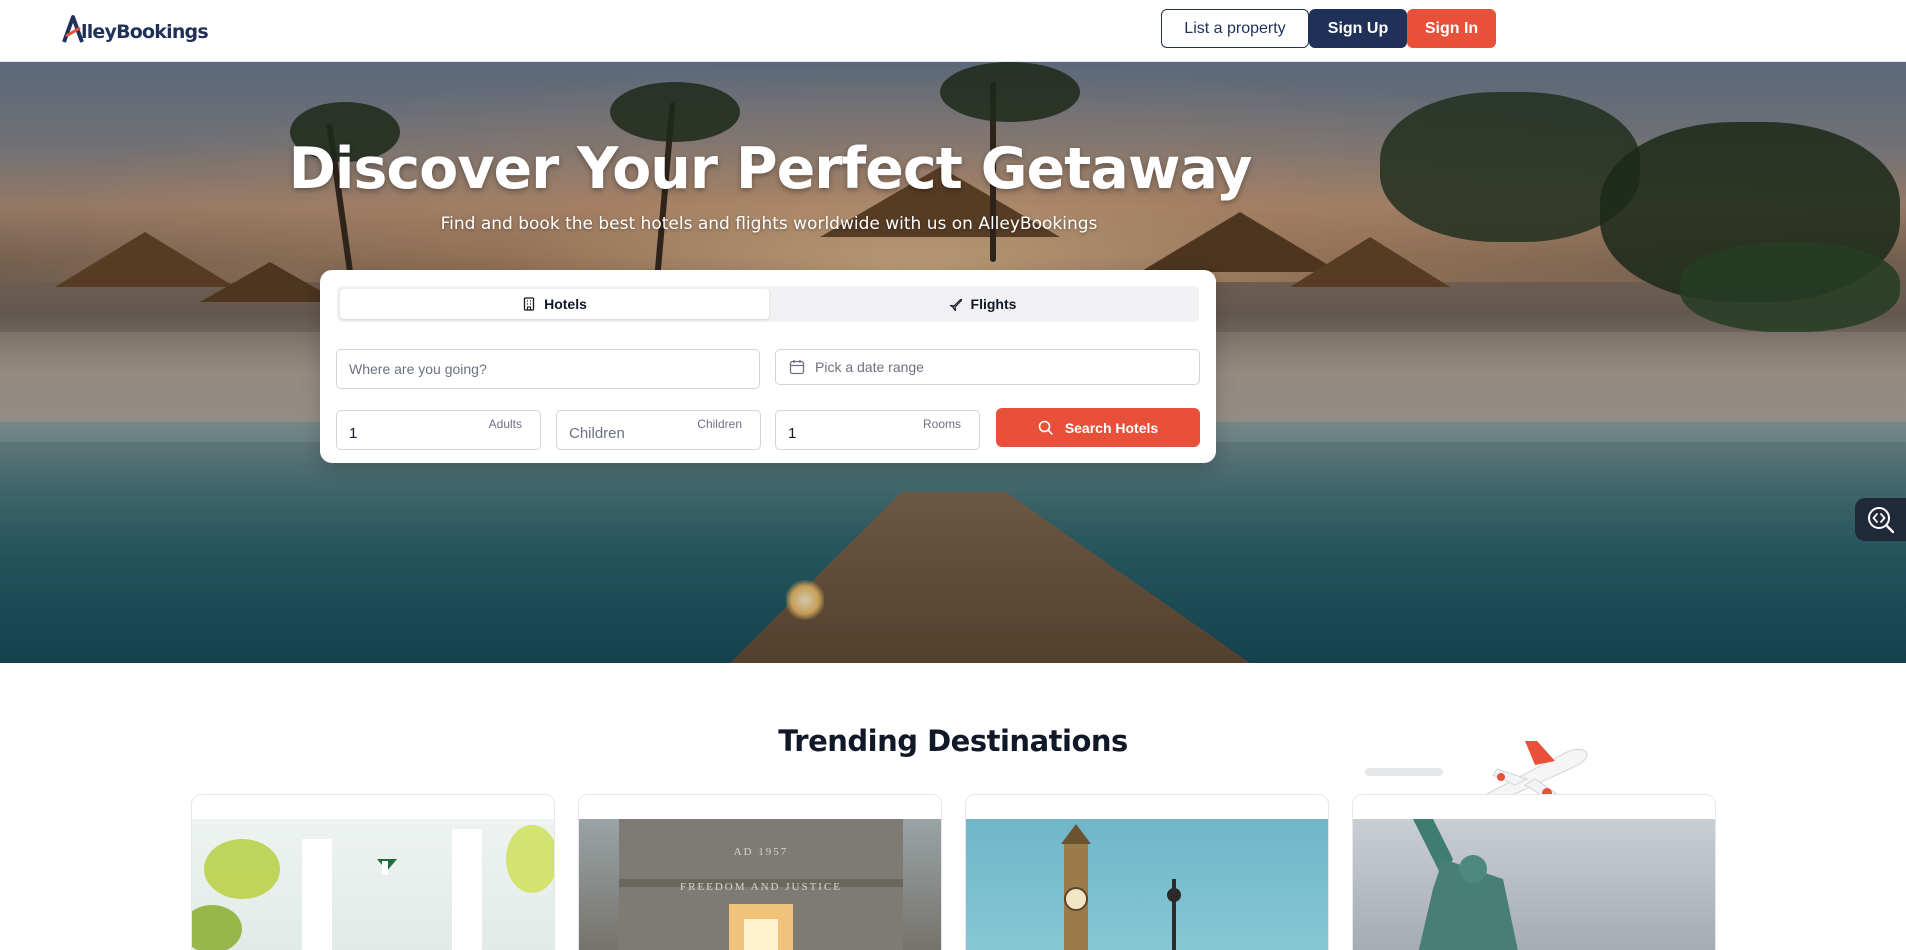 This screenshot has width=1906, height=950. I want to click on children-field: Children, so click(658, 430).